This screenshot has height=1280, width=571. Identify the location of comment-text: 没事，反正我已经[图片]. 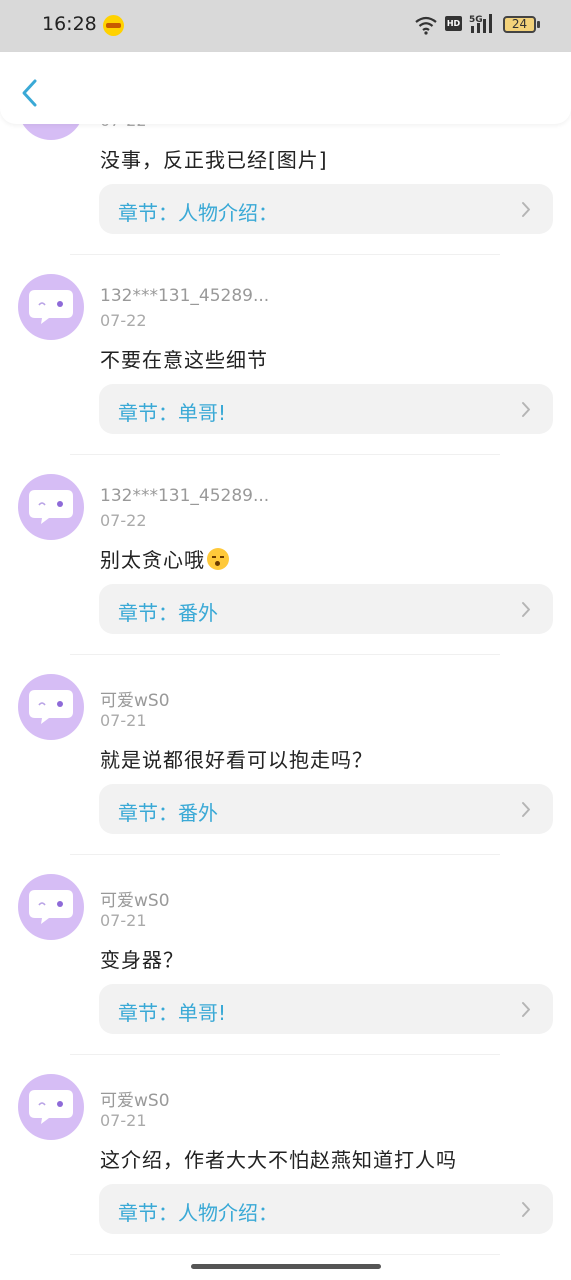
(214, 160).